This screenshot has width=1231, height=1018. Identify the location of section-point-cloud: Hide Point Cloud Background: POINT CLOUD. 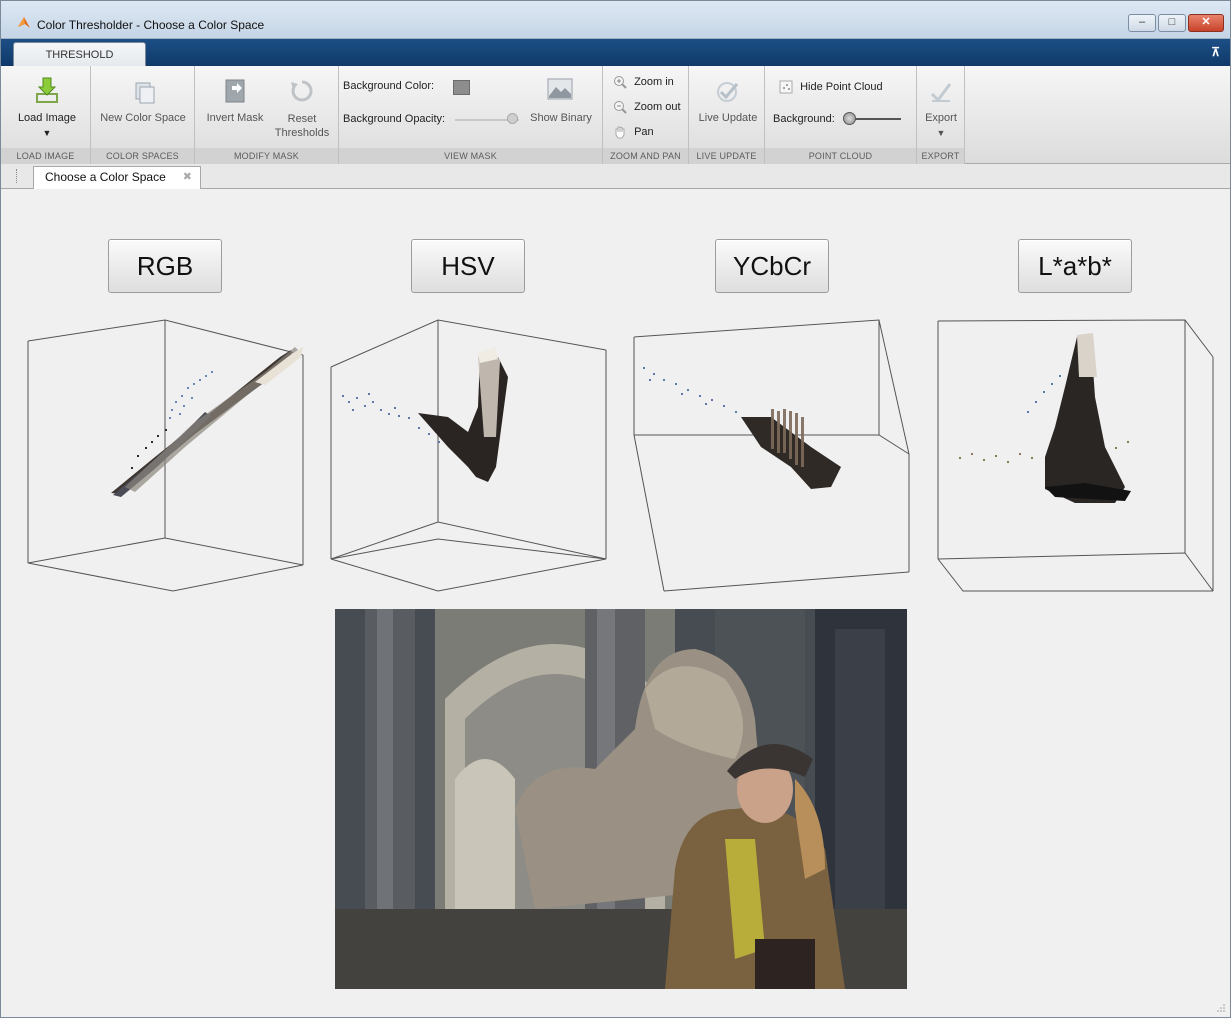
(841, 115).